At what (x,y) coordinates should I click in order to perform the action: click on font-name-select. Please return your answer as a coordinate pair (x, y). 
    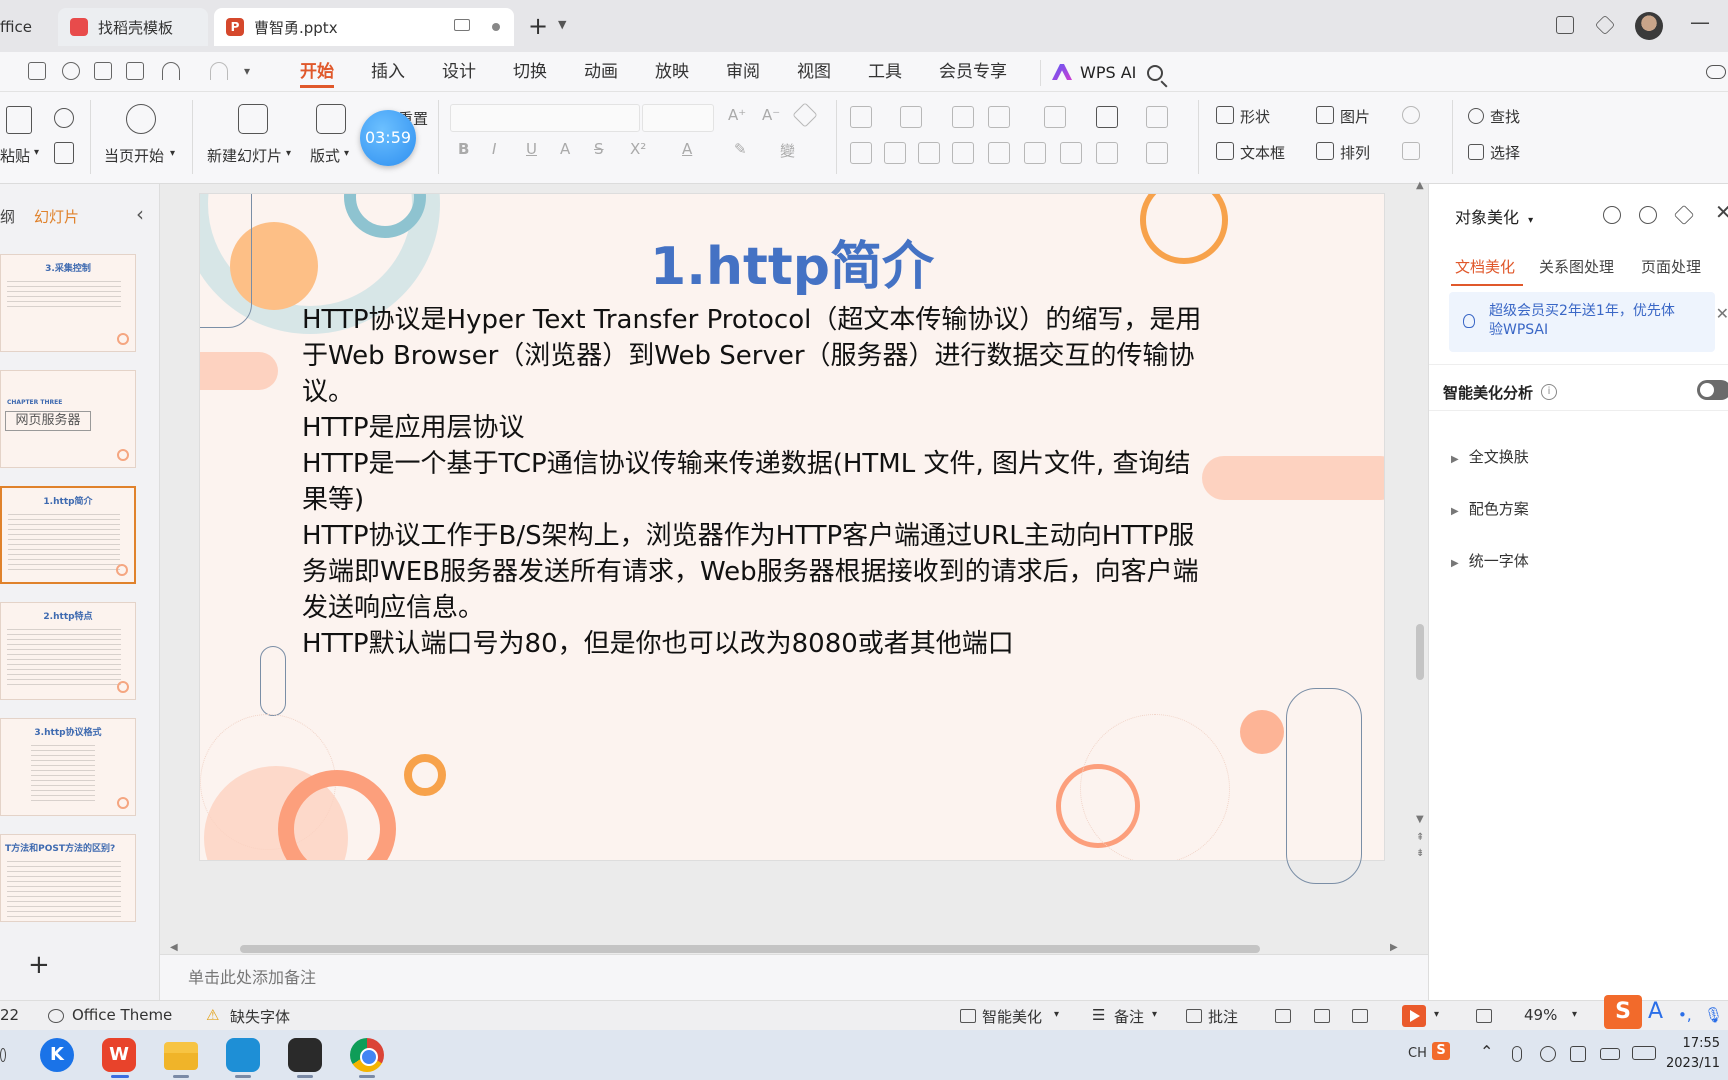
    Looking at the image, I should click on (545, 118).